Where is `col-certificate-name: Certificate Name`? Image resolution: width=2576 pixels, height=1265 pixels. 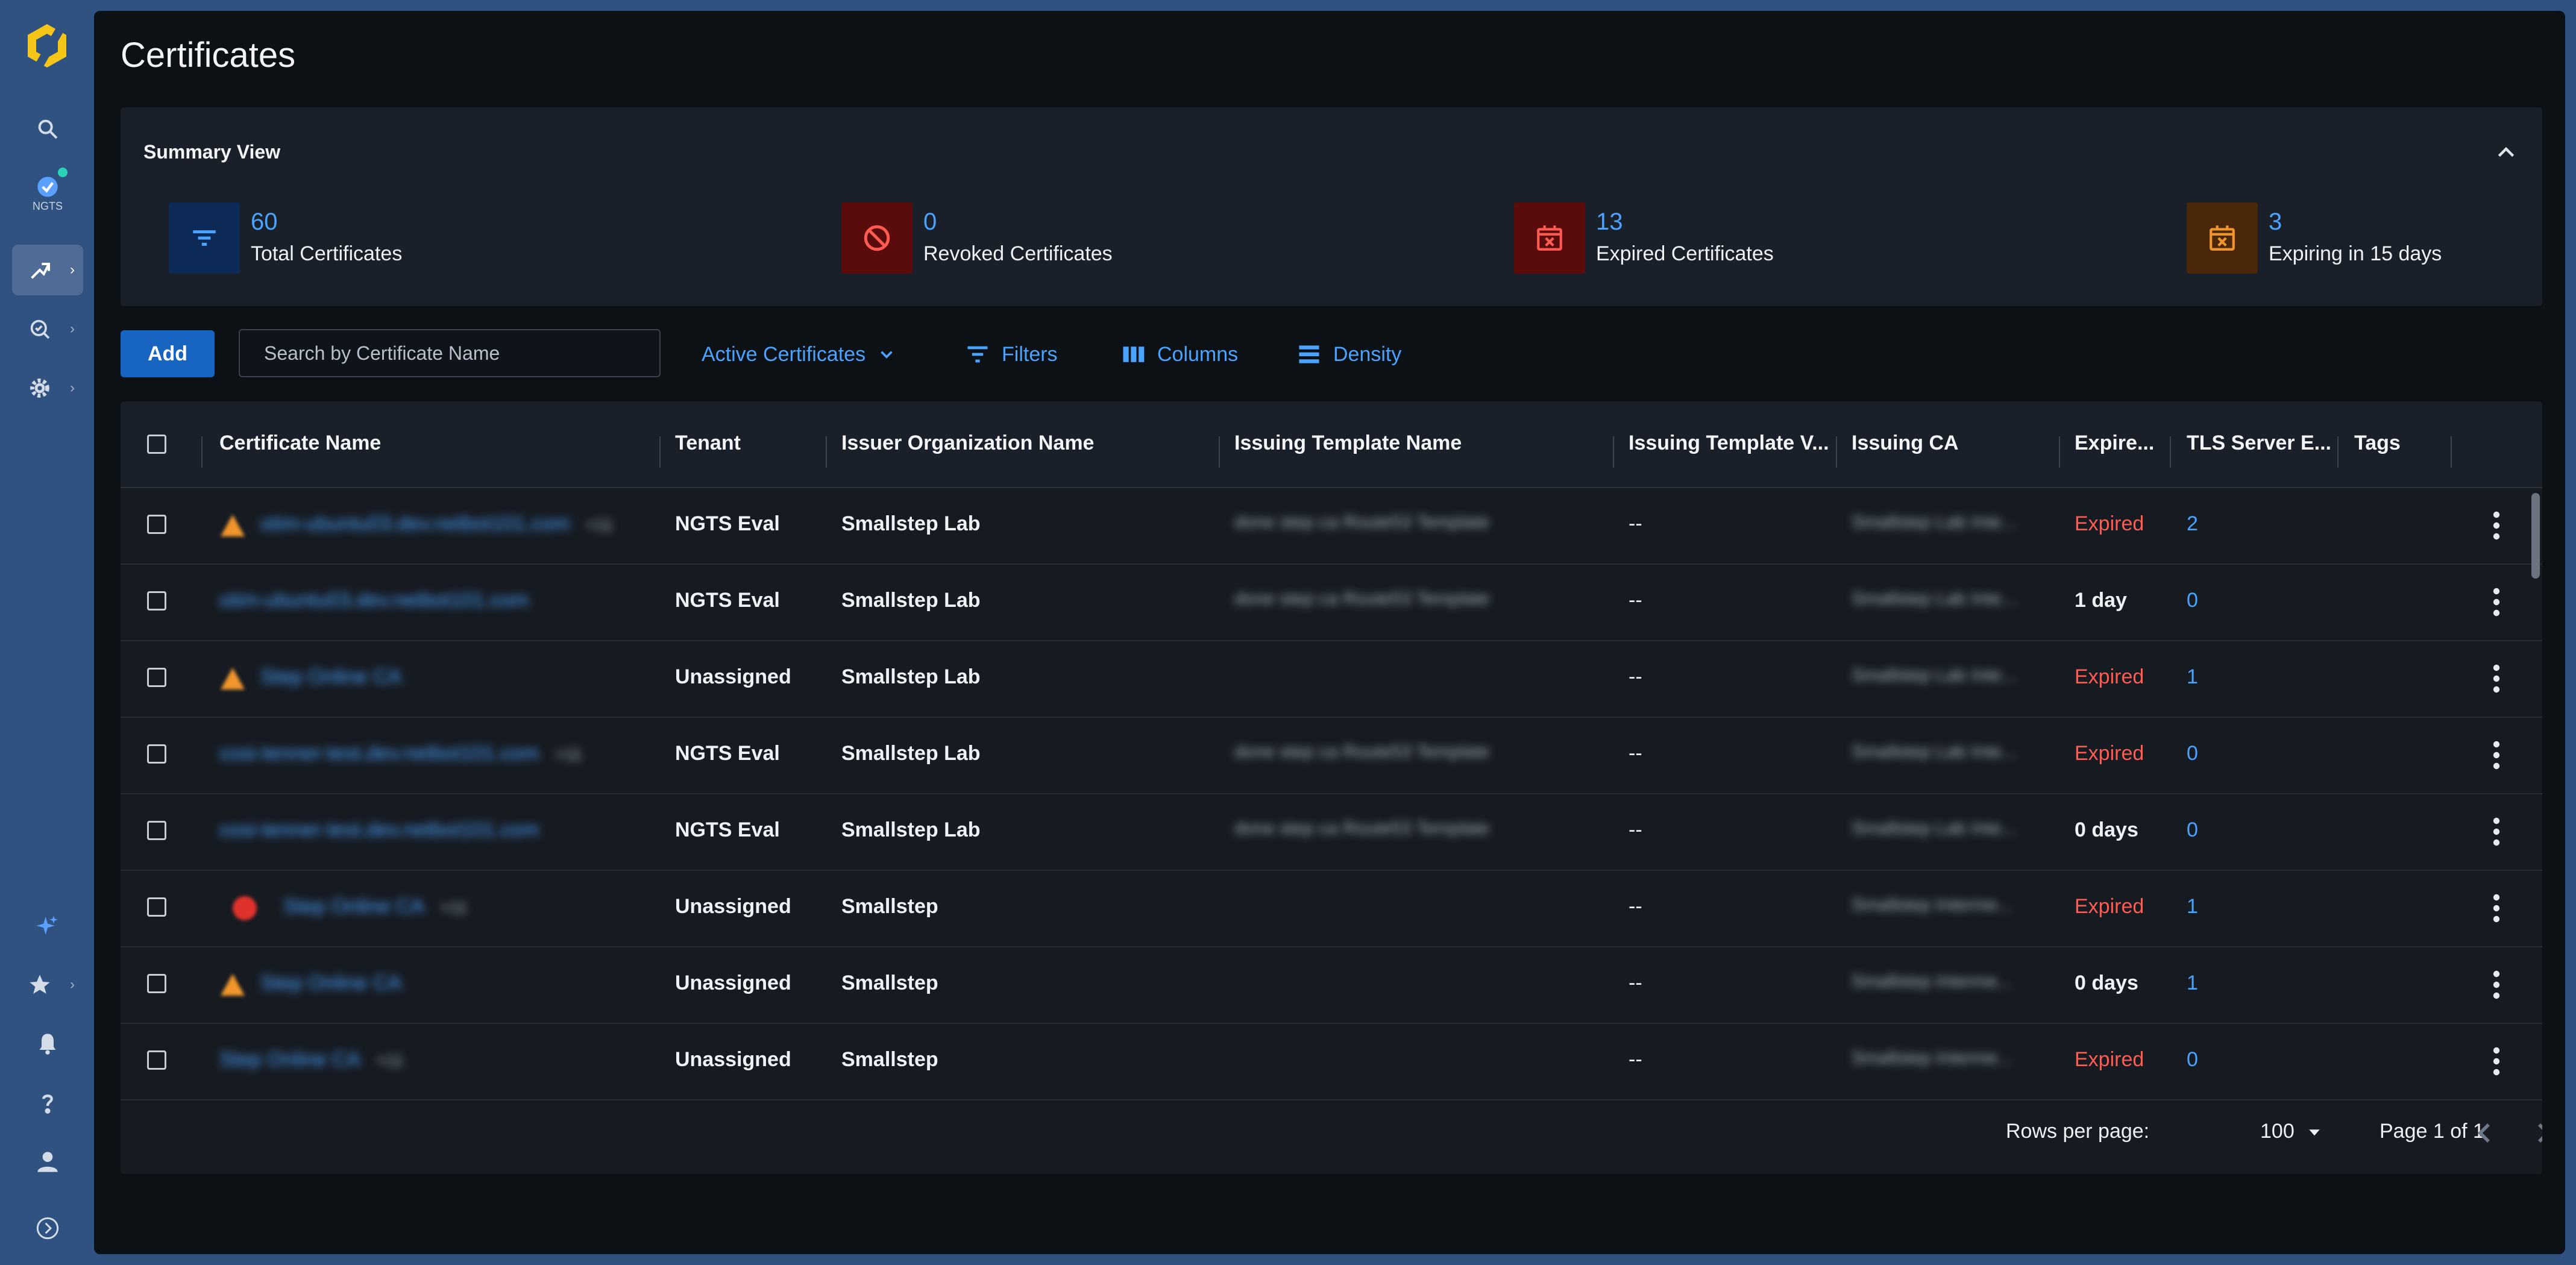 col-certificate-name: Certificate Name is located at coordinates (300, 443).